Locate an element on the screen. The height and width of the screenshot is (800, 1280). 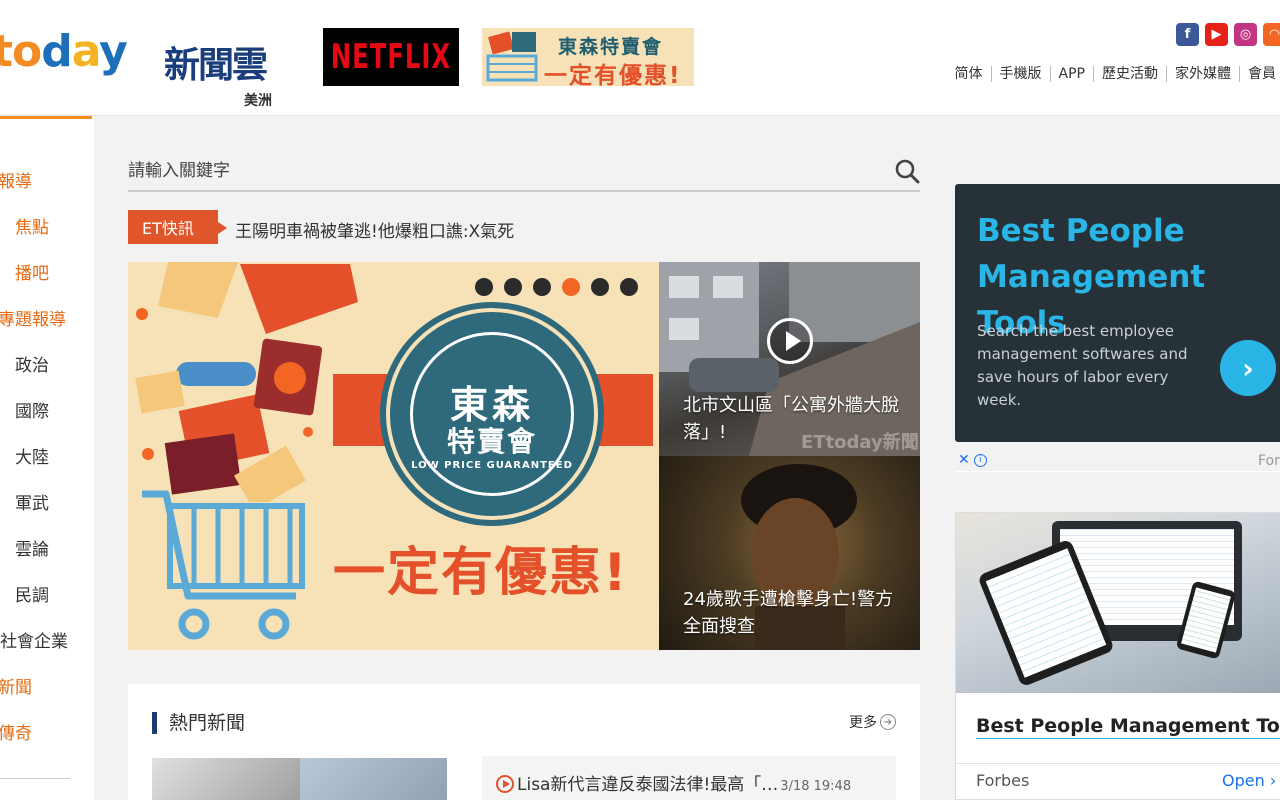
search-icon is located at coordinates (907, 171).